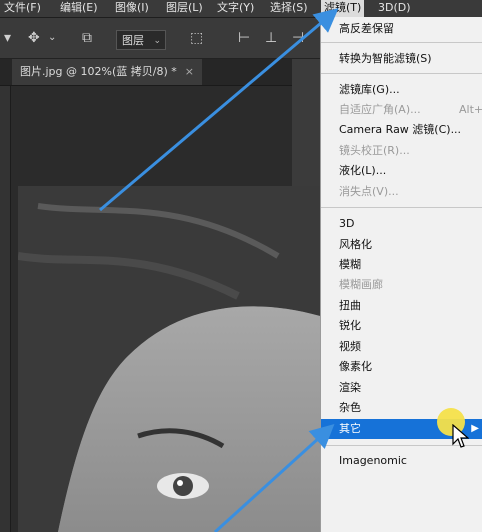 The image size is (482, 532). I want to click on auto-select-value: 图层, so click(133, 40).